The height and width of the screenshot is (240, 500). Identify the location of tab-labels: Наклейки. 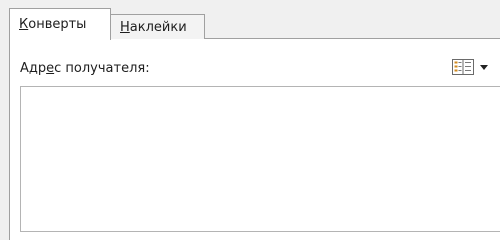
(157, 26).